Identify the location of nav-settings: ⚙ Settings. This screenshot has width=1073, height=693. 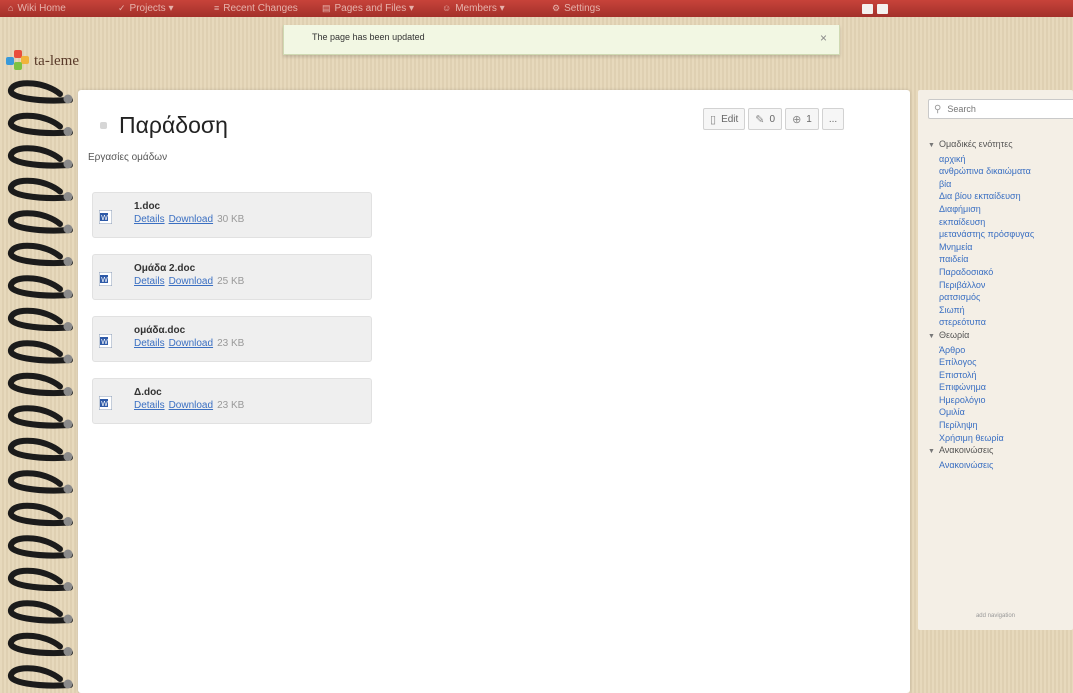
(576, 8).